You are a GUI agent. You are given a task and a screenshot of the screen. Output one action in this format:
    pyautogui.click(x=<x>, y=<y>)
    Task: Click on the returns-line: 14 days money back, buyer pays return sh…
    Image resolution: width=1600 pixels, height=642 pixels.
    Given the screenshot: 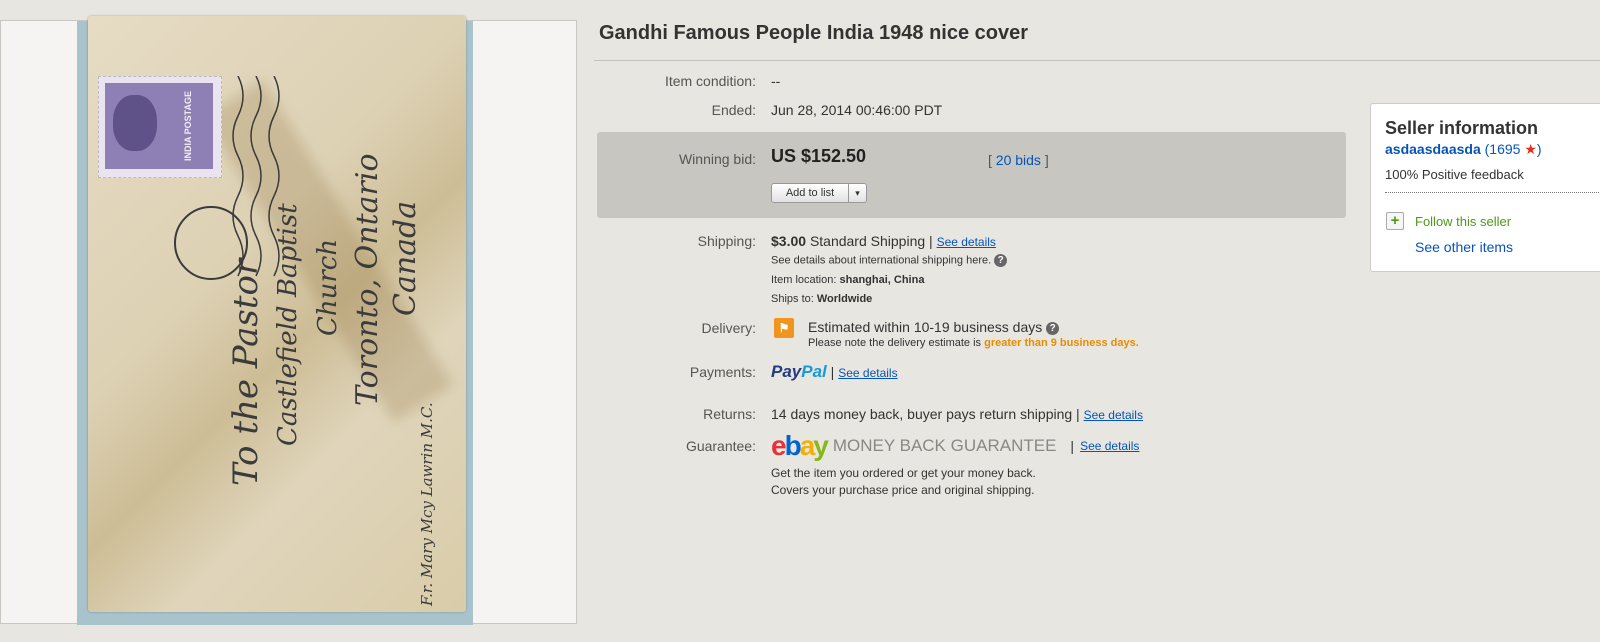 What is the action you would take?
    pyautogui.click(x=957, y=414)
    